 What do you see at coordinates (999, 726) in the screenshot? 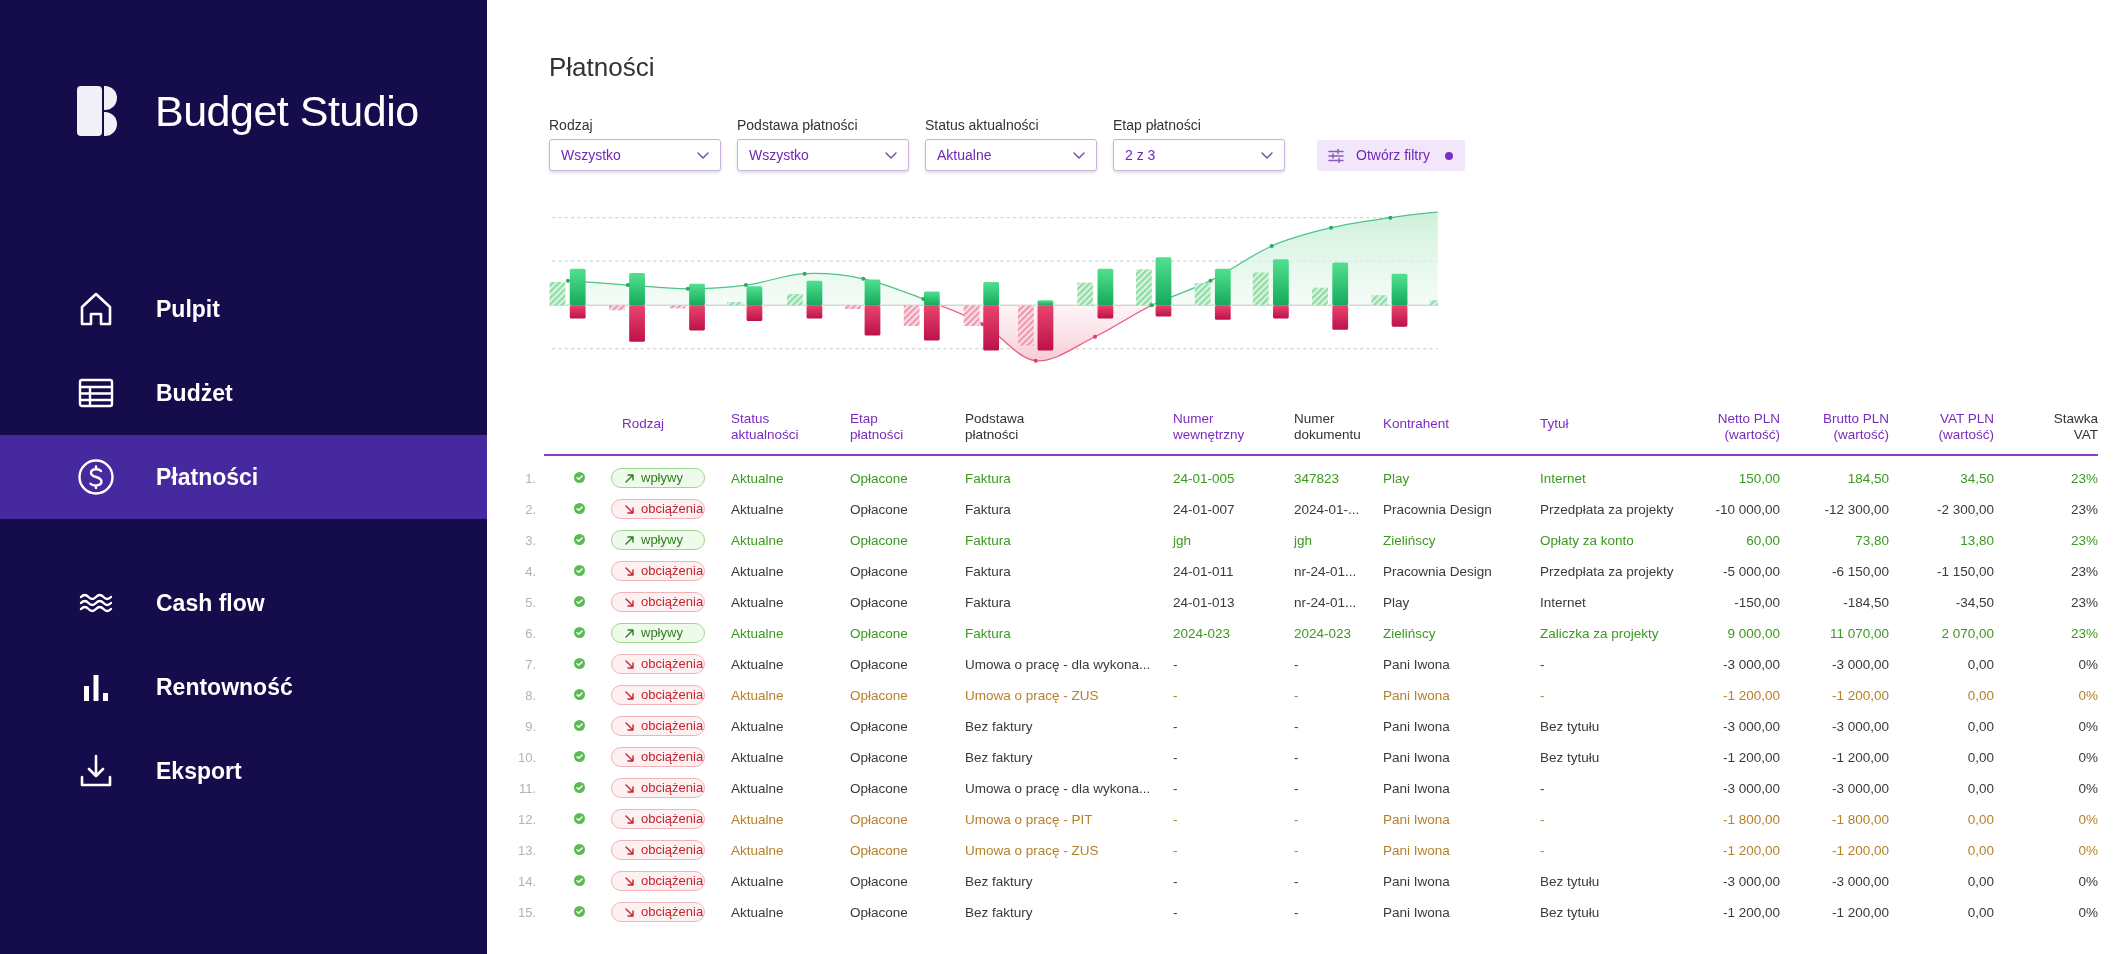
I see `table-cell: Bez faktury` at bounding box center [999, 726].